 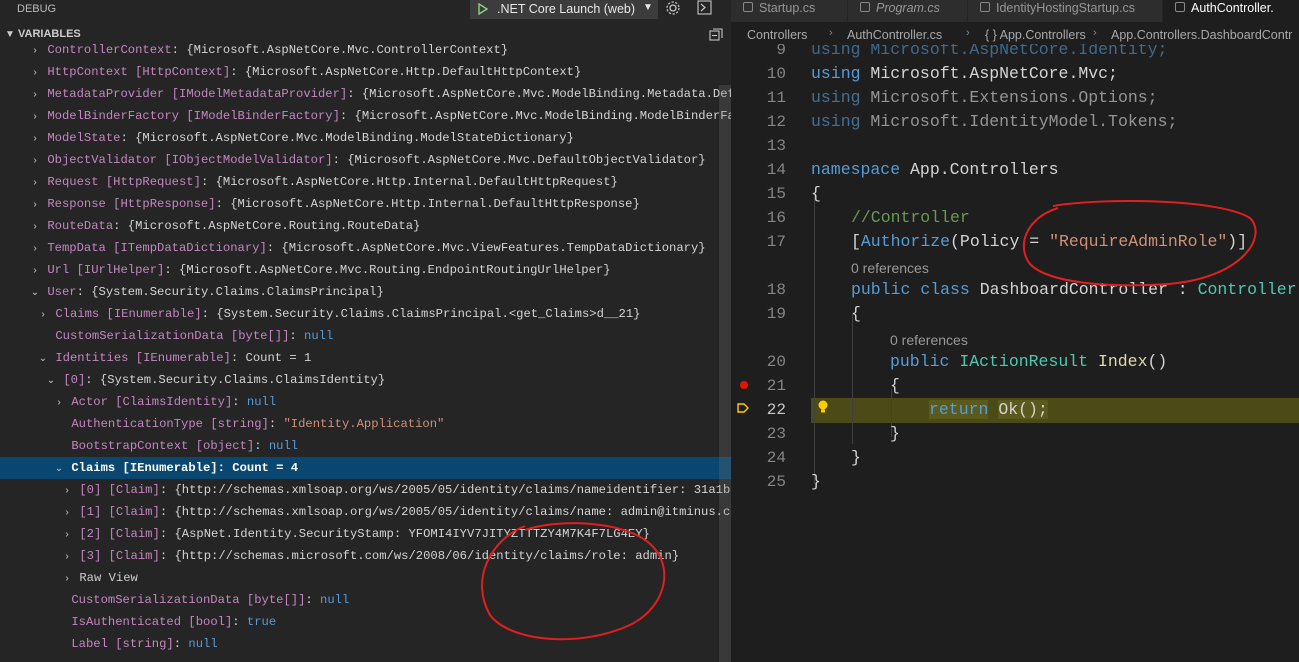 What do you see at coordinates (989, 51) in the screenshot?
I see `code-text: using Microsoft.AspNetCore.Identity;` at bounding box center [989, 51].